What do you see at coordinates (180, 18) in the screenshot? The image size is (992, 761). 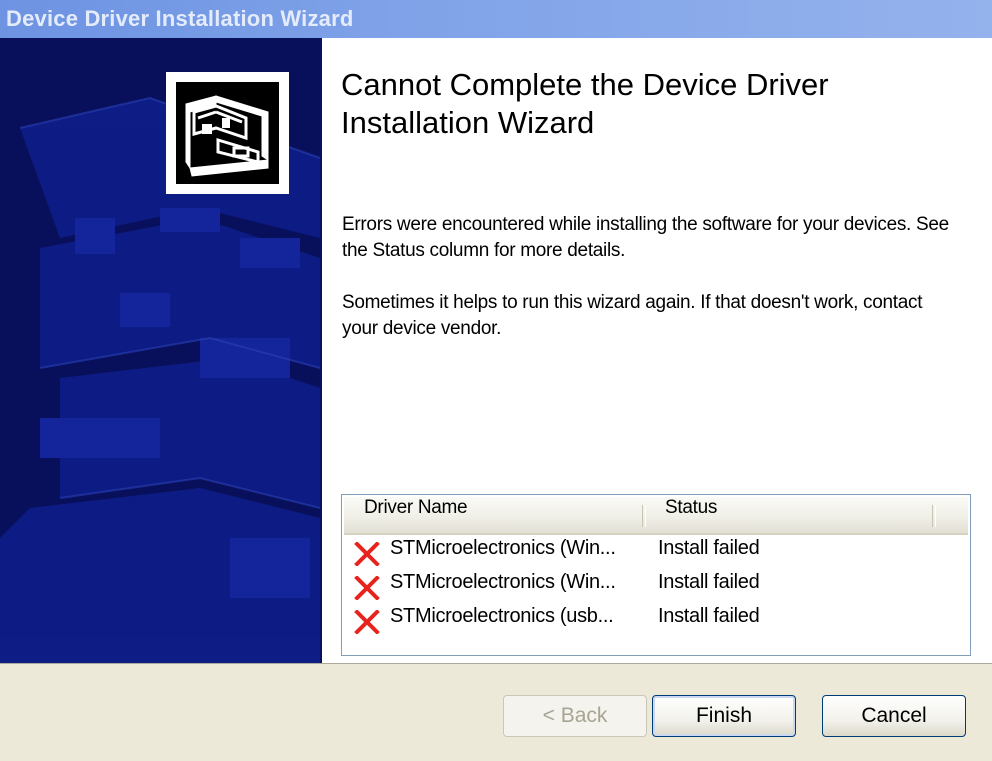 I see `window-title: Device Driver Installation Wizard` at bounding box center [180, 18].